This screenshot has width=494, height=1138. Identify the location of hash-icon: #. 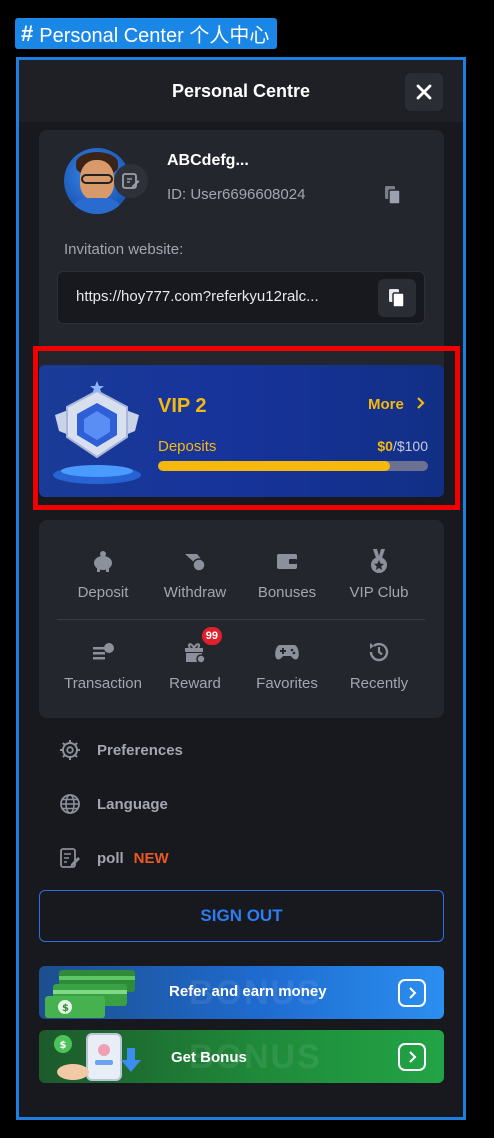
(27, 33).